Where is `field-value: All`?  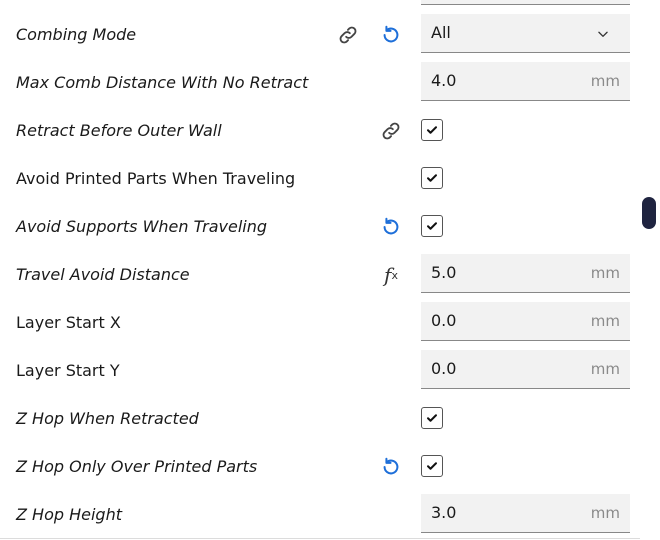 field-value: All is located at coordinates (441, 32).